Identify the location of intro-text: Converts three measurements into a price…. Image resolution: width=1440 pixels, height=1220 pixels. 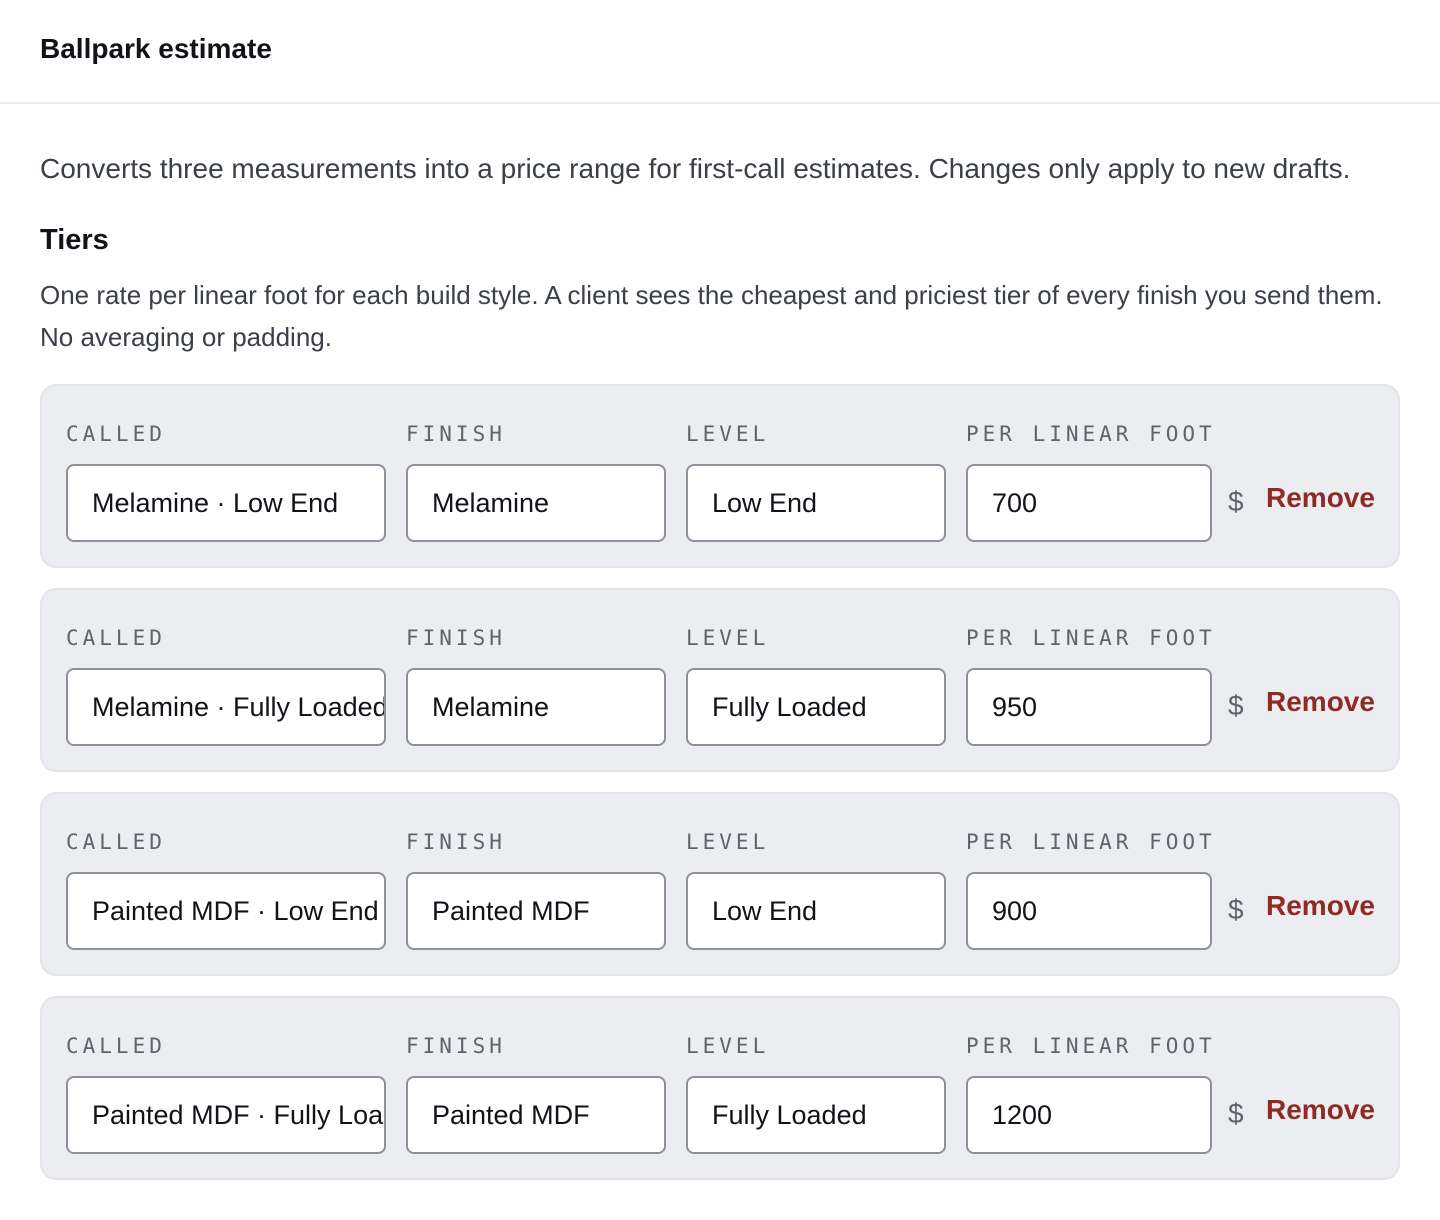
(695, 168).